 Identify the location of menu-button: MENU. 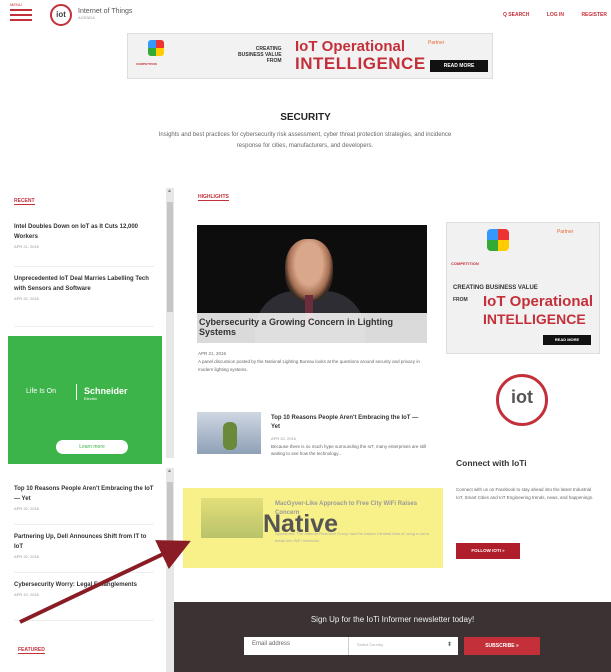
(21, 13).